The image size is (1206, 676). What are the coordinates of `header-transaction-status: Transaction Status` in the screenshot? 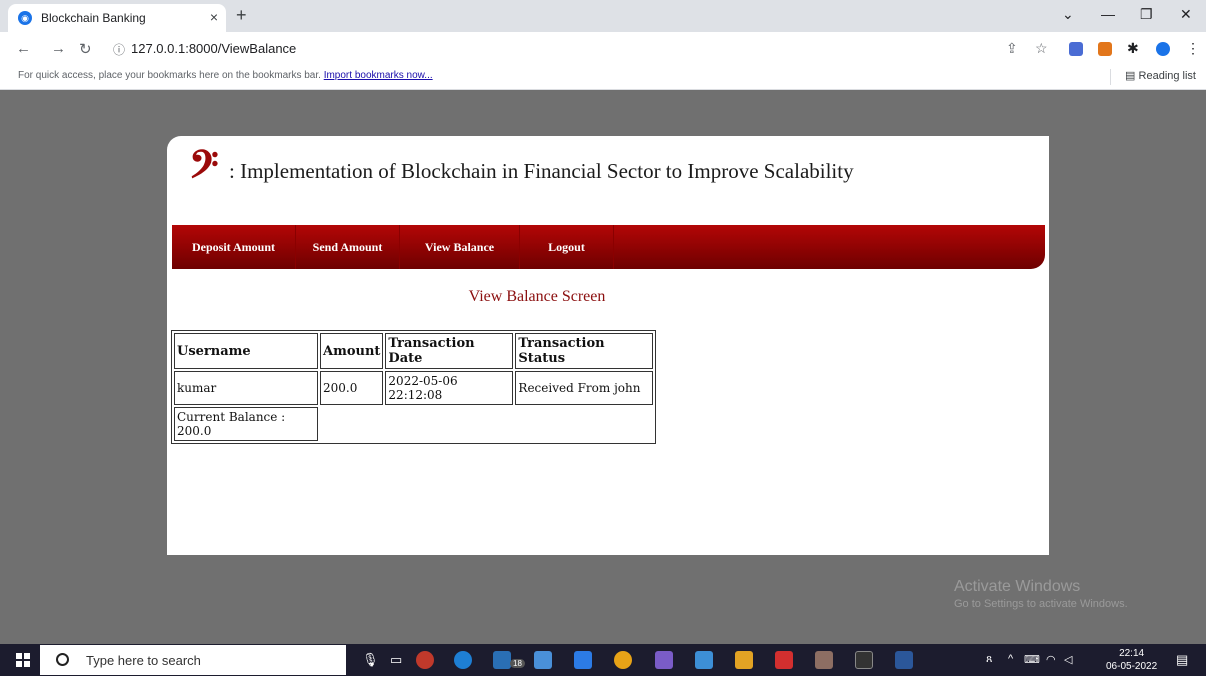 It's located at (584, 351).